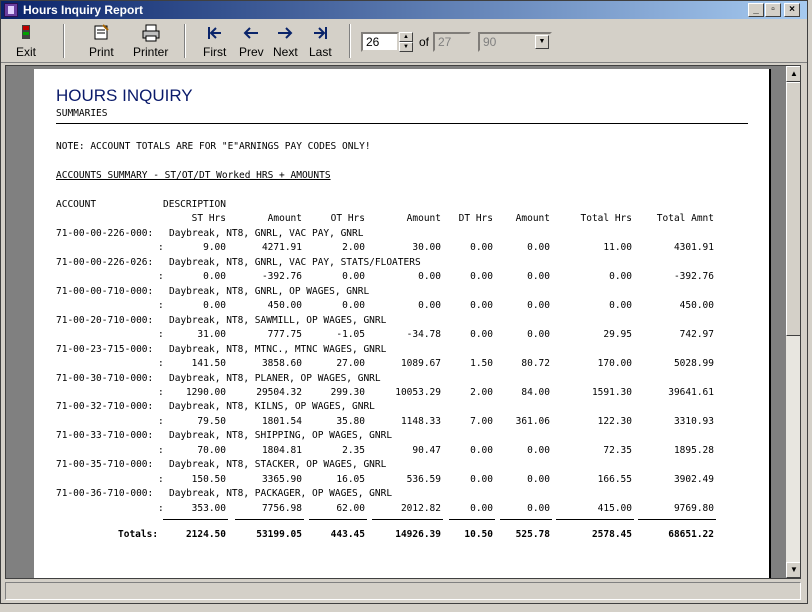 This screenshot has width=812, height=612. What do you see at coordinates (418, 534) in the screenshot?
I see `total-cell: 14926.39` at bounding box center [418, 534].